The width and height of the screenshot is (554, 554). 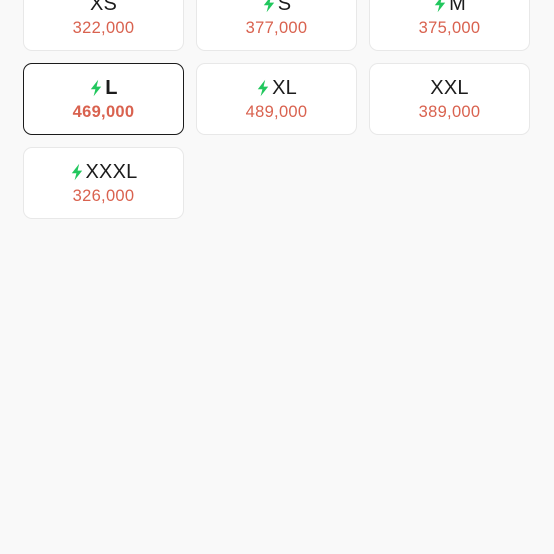 I want to click on size-label-row: L, so click(x=103, y=88).